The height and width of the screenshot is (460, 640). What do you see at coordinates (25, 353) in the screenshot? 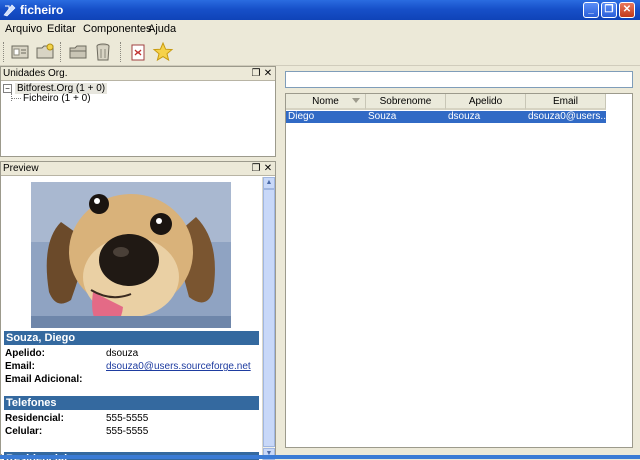
I see `field-label: Apelido:` at bounding box center [25, 353].